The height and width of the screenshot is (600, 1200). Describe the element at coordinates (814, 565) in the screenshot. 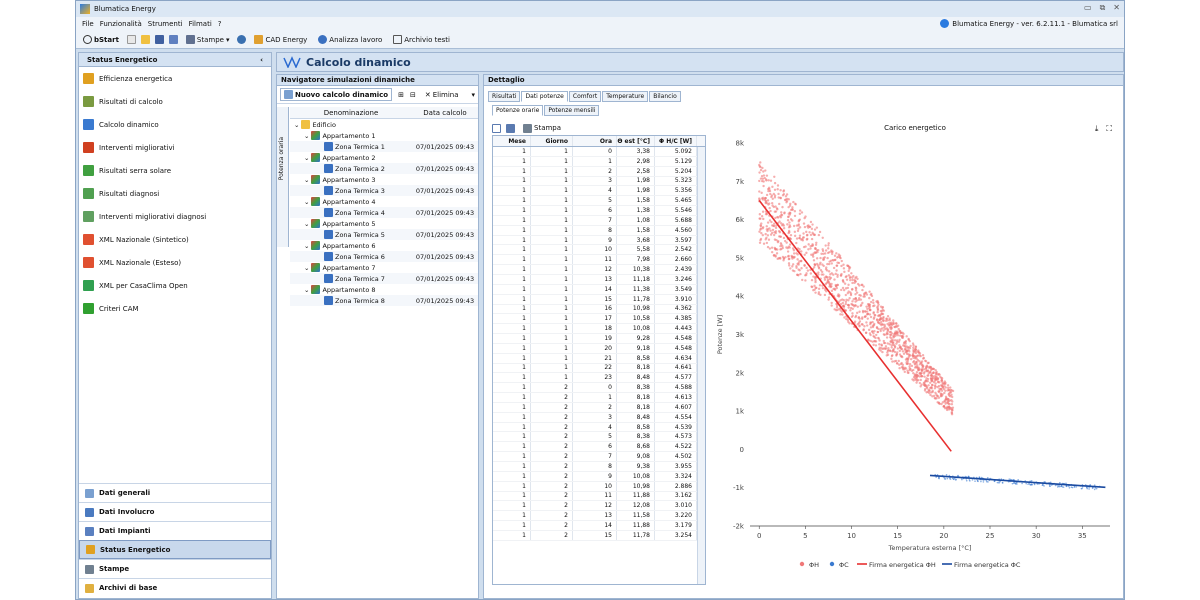

I see `legend-label: ΦH` at that location.